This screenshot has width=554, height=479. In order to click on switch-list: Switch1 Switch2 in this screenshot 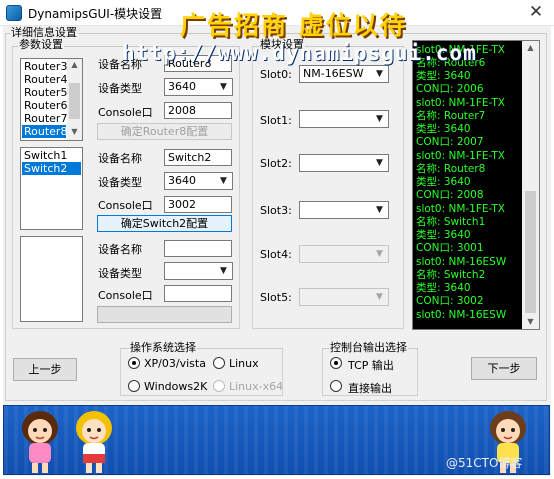, I will do `click(51, 188)`.